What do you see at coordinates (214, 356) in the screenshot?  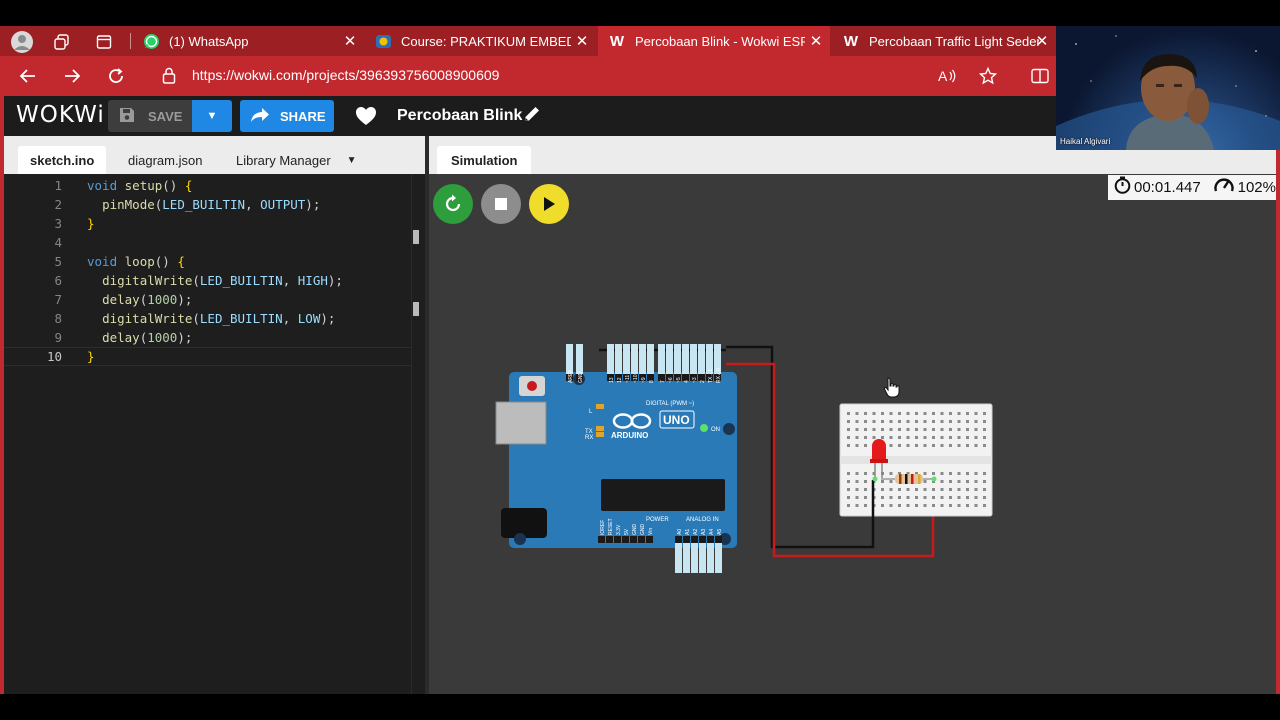 I see `code-line: 10}` at bounding box center [214, 356].